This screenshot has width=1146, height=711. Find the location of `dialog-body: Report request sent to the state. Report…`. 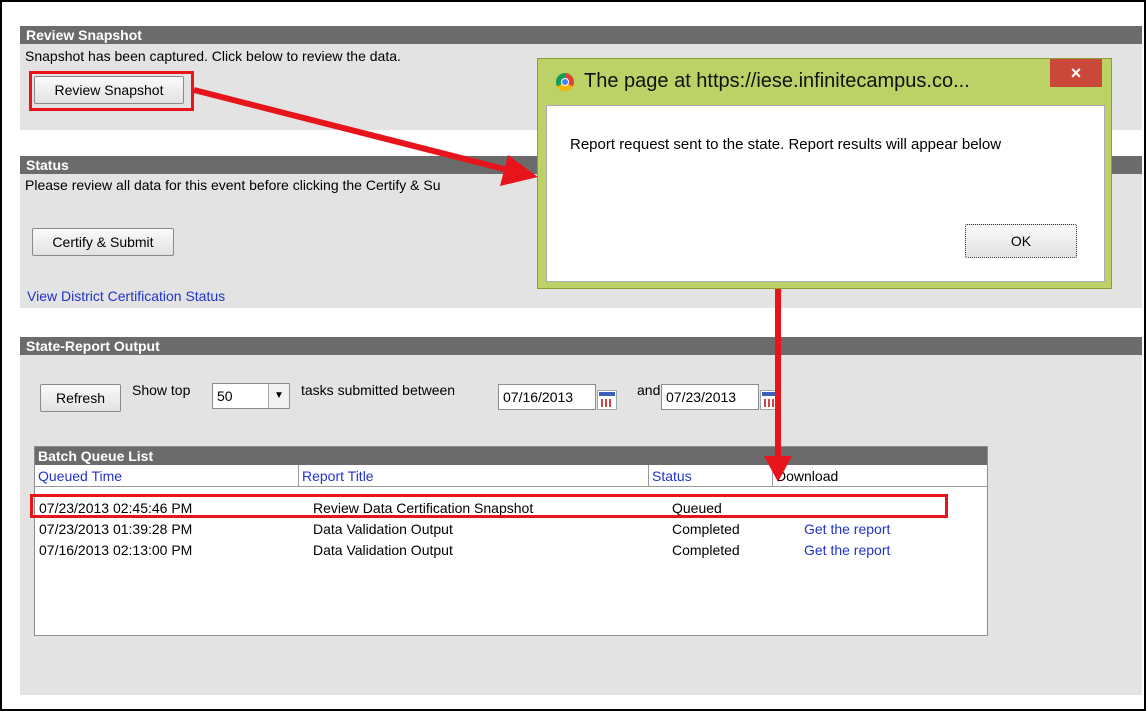

dialog-body: Report request sent to the state. Report… is located at coordinates (825, 193).